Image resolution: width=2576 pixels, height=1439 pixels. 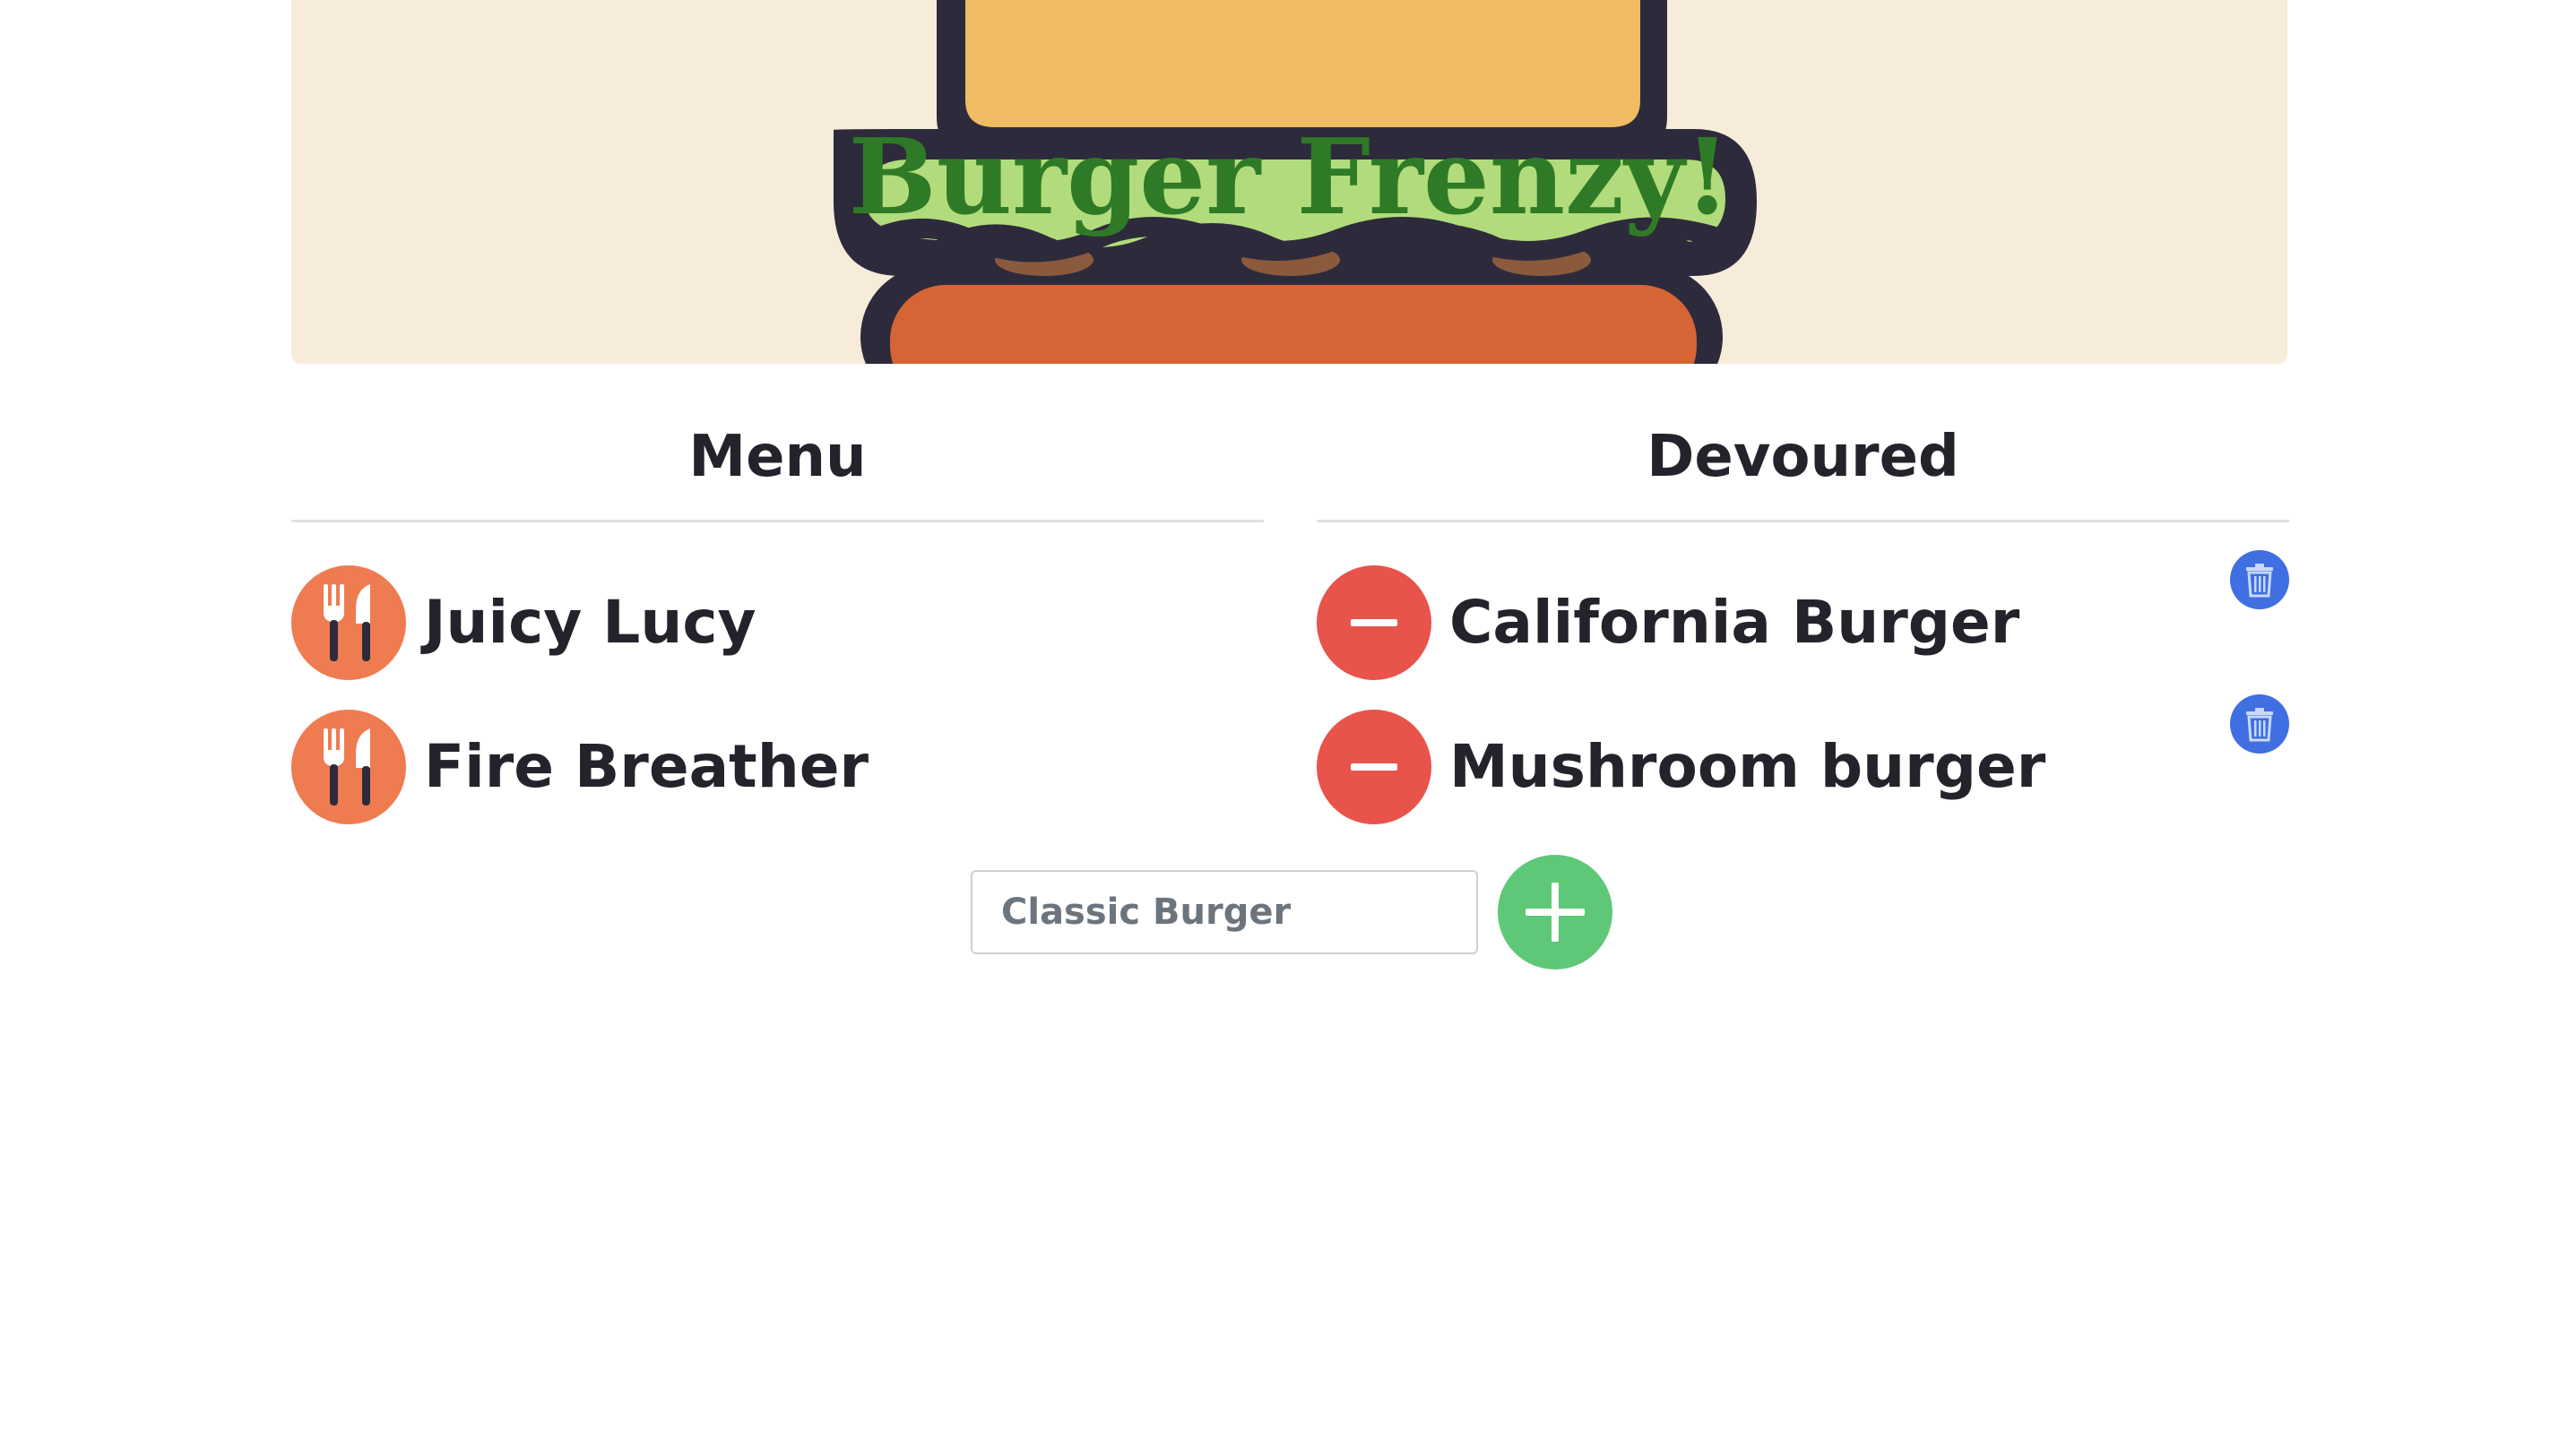 I want to click on list-item: Fire Breather, so click(x=777, y=767).